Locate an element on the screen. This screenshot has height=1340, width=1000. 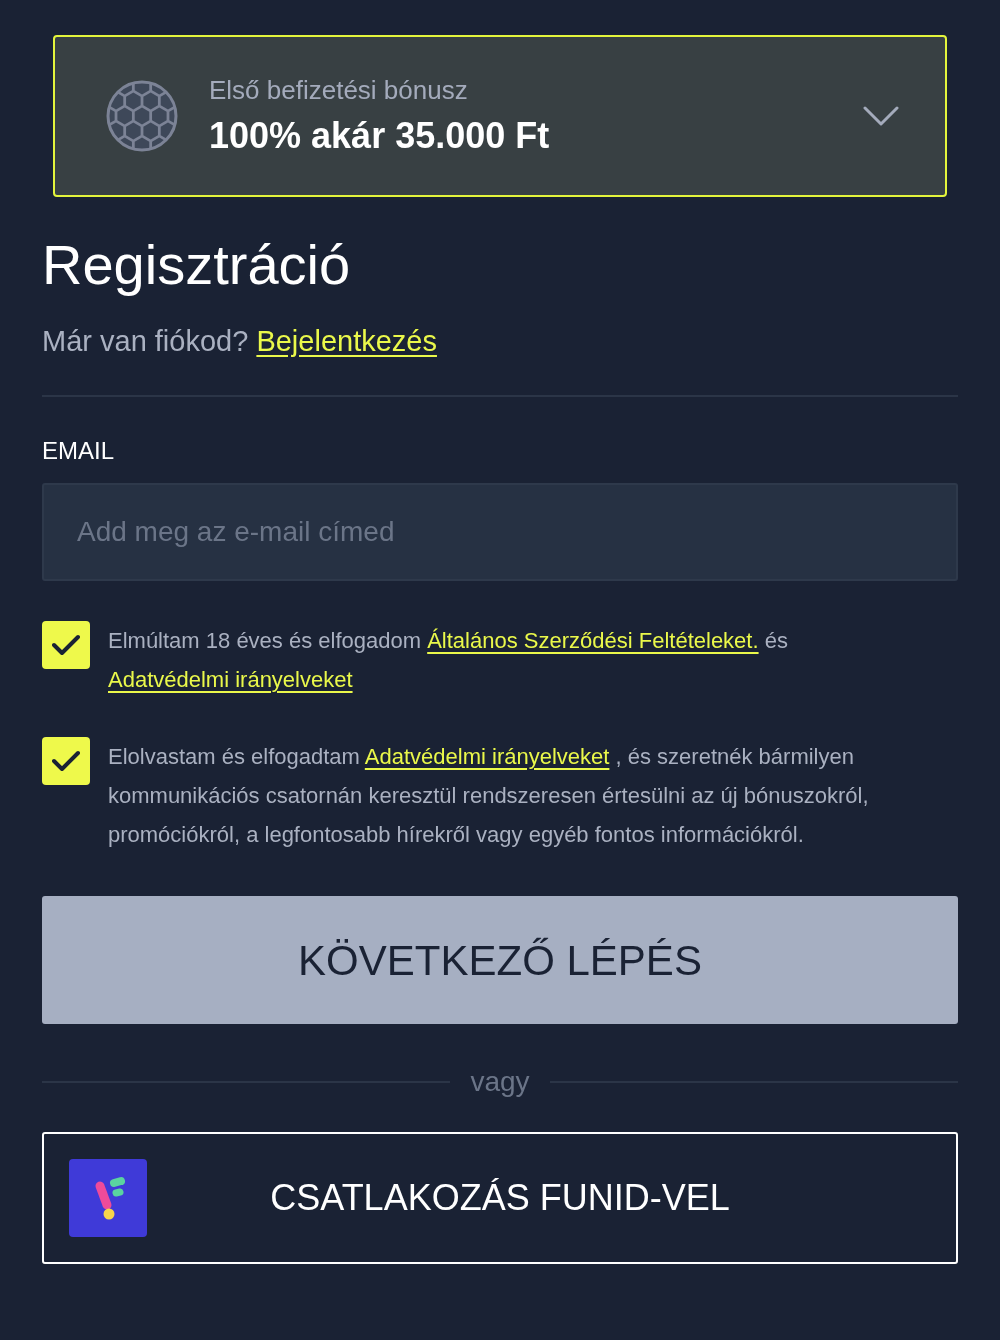
email-label: EMAIL is located at coordinates (79, 451).